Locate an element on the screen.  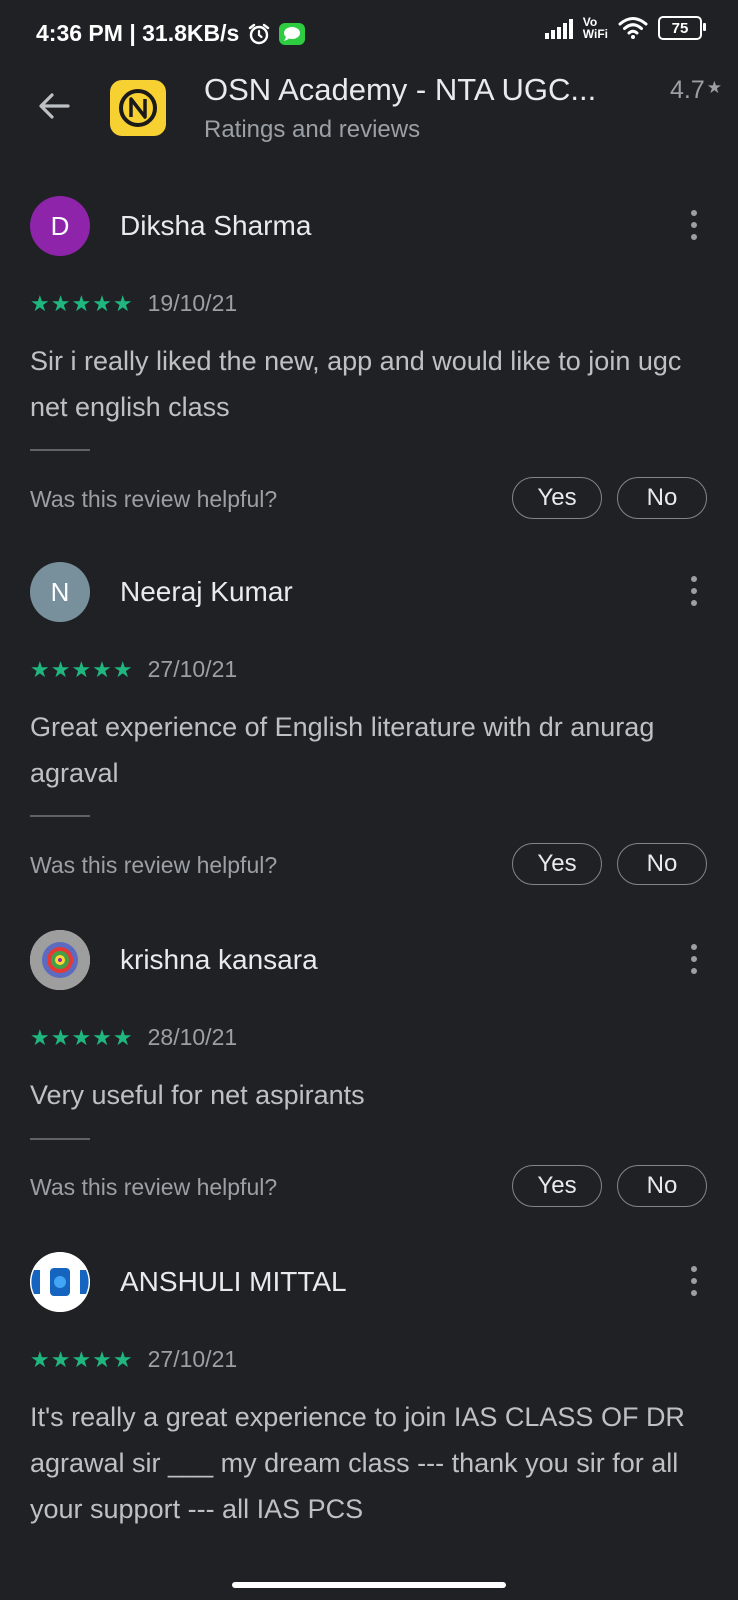
avatar: D is located at coordinates (60, 226).